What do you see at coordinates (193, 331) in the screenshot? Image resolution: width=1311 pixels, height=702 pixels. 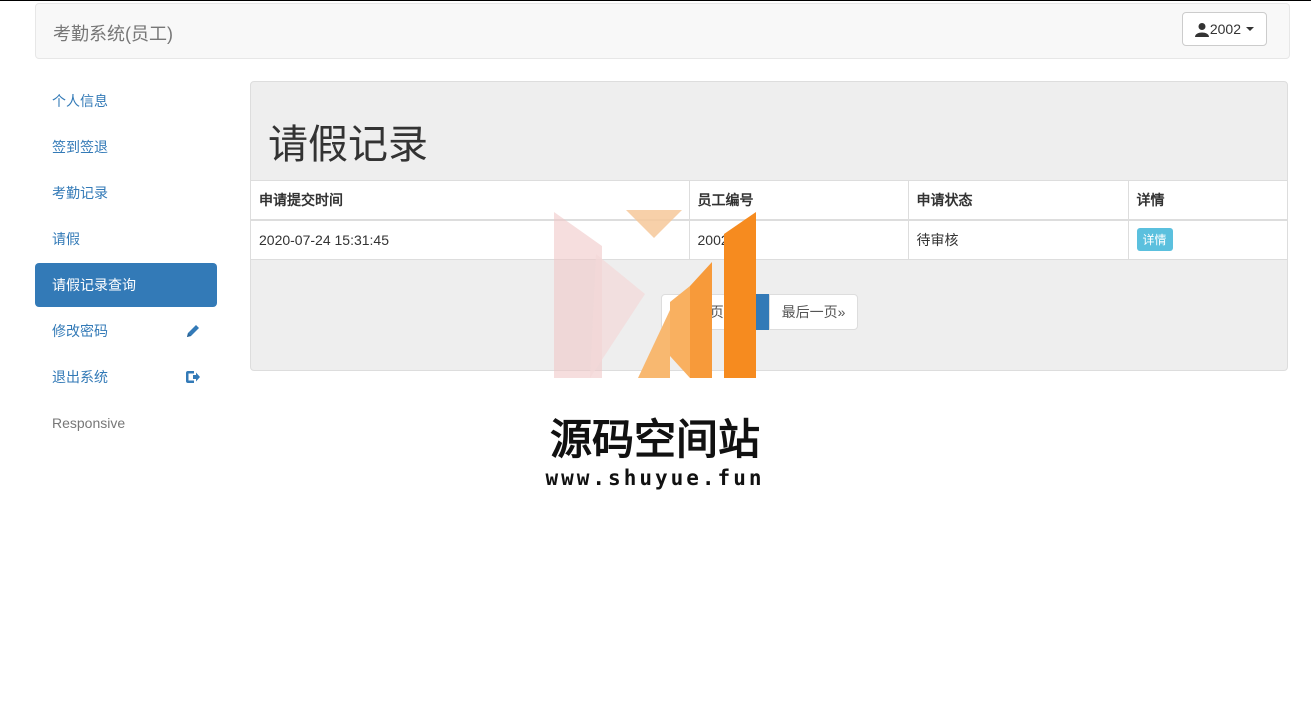 I see `pencil-icon` at bounding box center [193, 331].